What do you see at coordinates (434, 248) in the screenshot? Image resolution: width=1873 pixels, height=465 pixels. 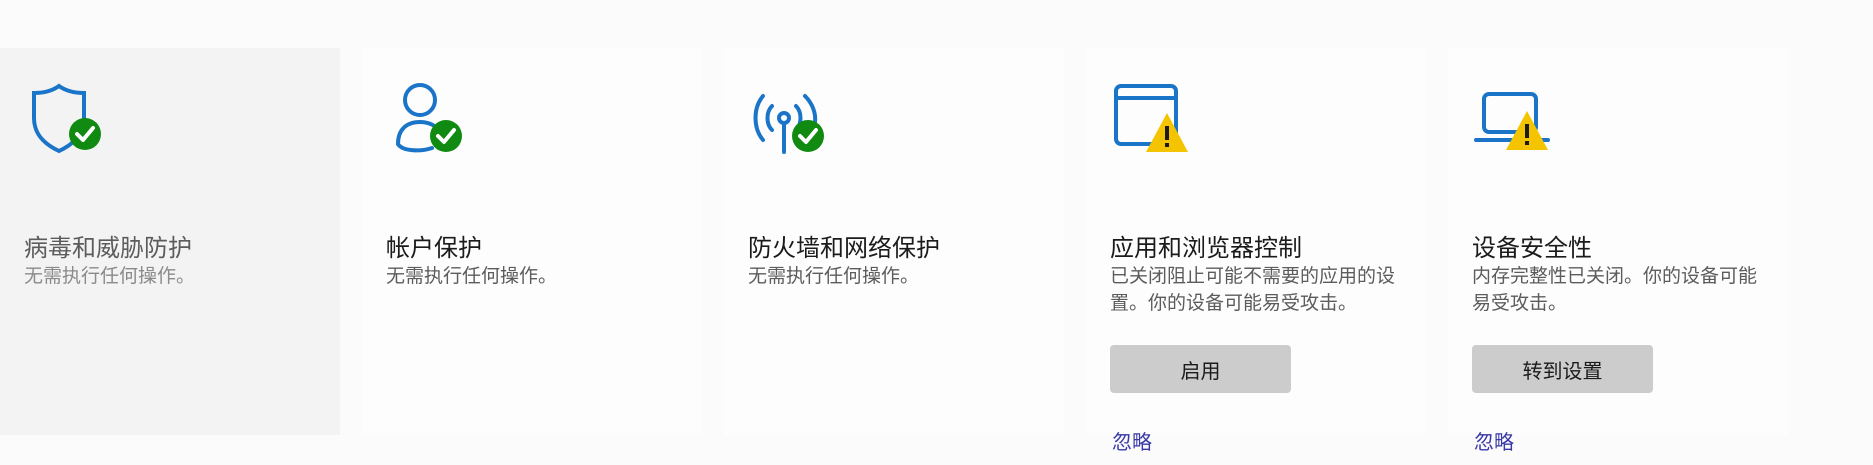 I see `tile-title: 帐户保护` at bounding box center [434, 248].